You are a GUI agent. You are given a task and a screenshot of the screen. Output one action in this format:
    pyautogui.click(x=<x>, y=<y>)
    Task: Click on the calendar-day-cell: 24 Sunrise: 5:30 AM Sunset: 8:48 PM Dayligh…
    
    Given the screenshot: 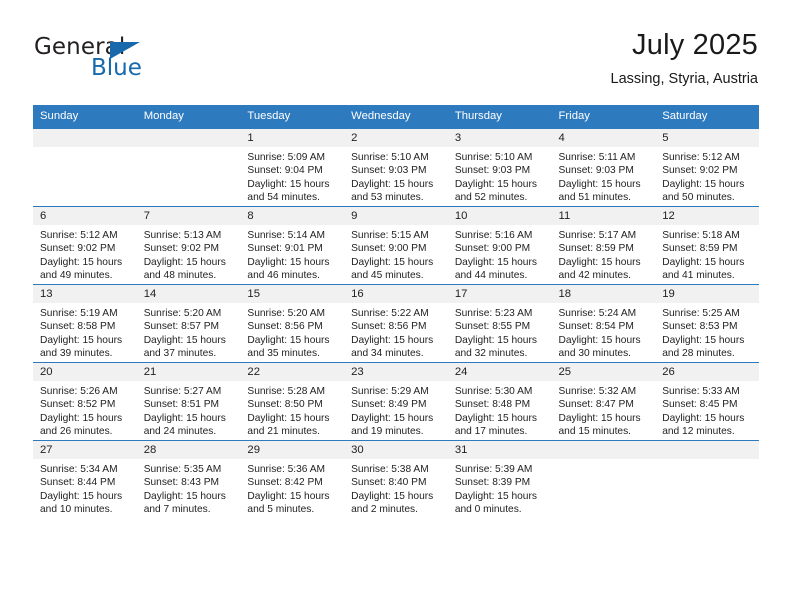 What is the action you would take?
    pyautogui.click(x=499, y=401)
    